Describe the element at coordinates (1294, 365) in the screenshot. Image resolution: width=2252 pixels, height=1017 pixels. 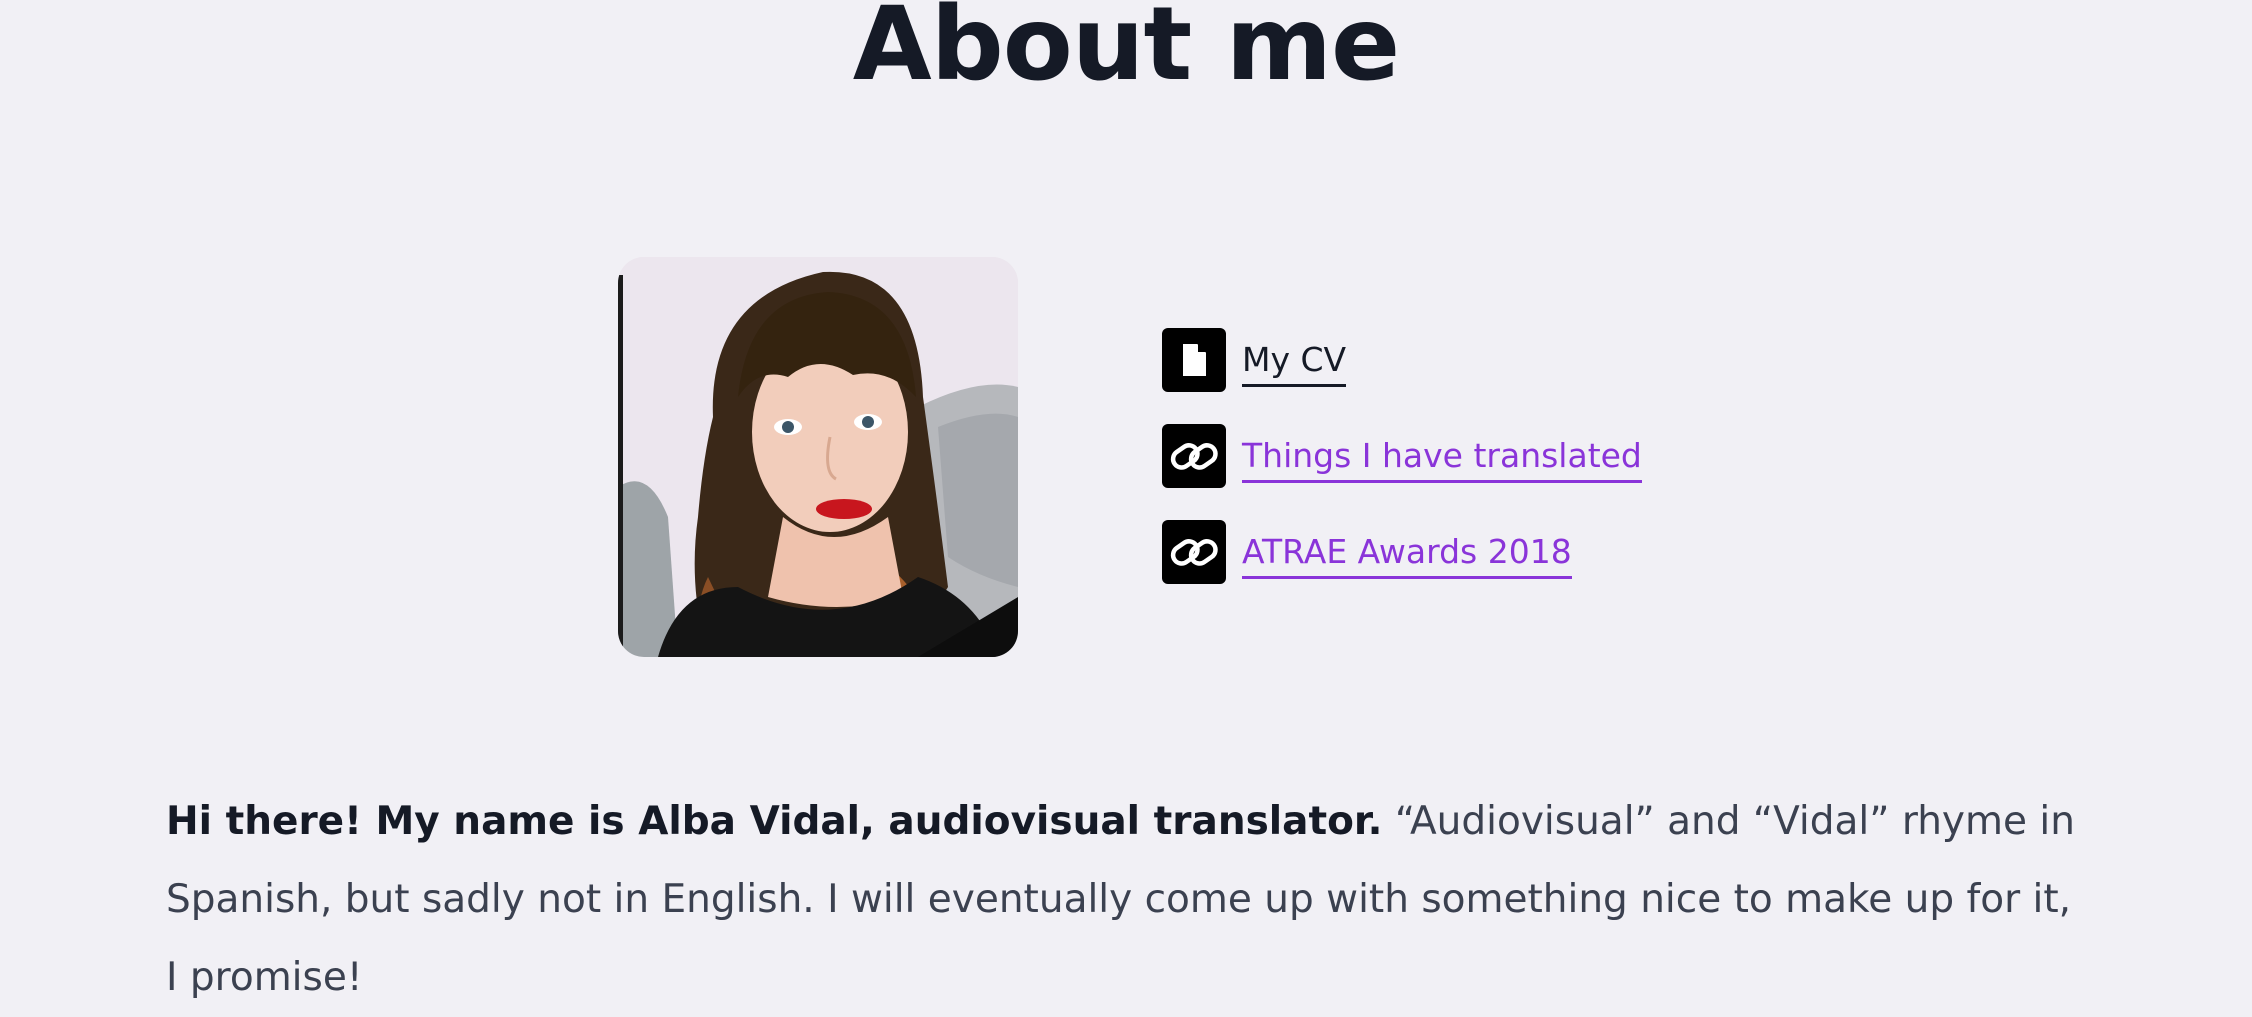
I see `cv-link: My CV` at that location.